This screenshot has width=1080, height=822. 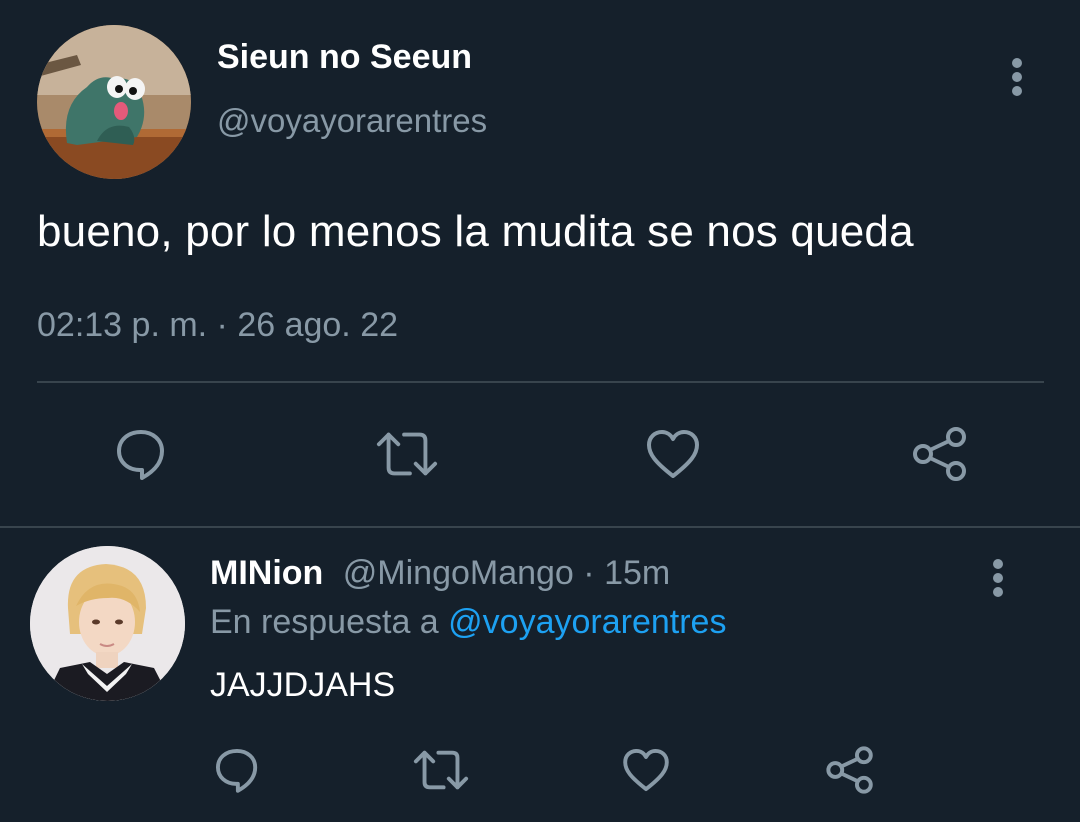 I want to click on reply-share-button, so click(x=850, y=770).